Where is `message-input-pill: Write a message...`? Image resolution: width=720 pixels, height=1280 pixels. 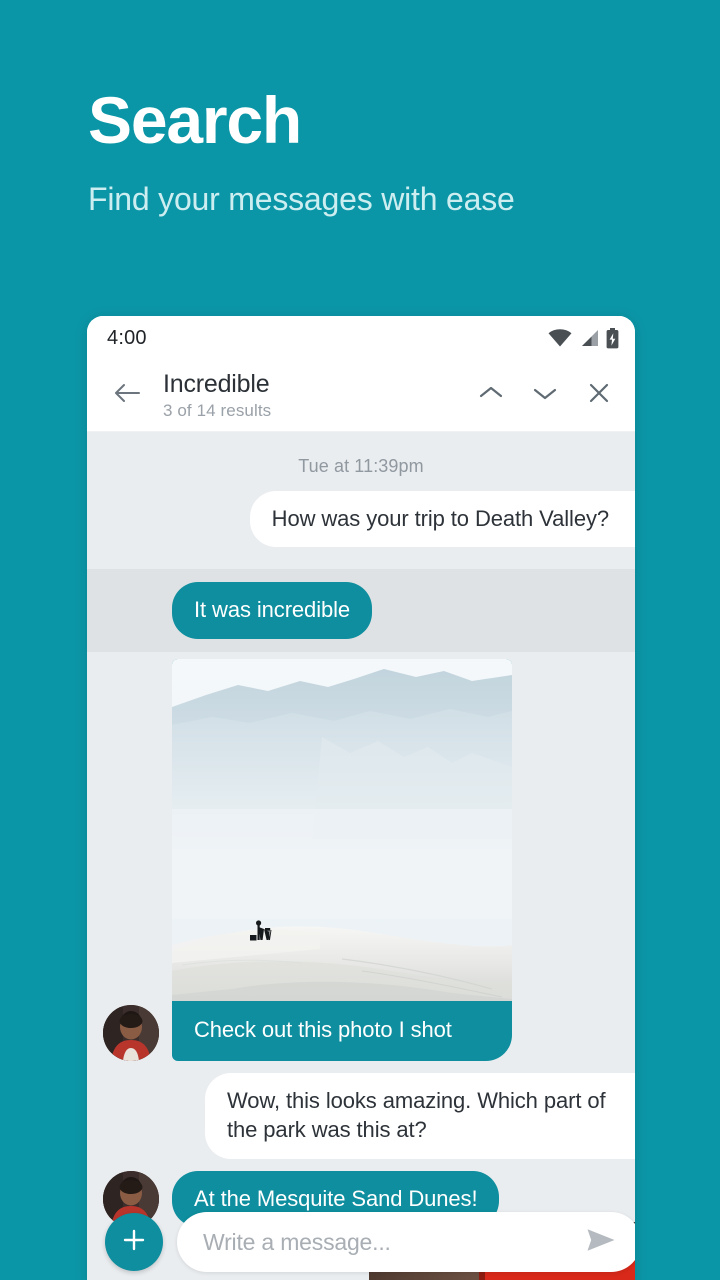 message-input-pill: Write a message... is located at coordinates (406, 1242).